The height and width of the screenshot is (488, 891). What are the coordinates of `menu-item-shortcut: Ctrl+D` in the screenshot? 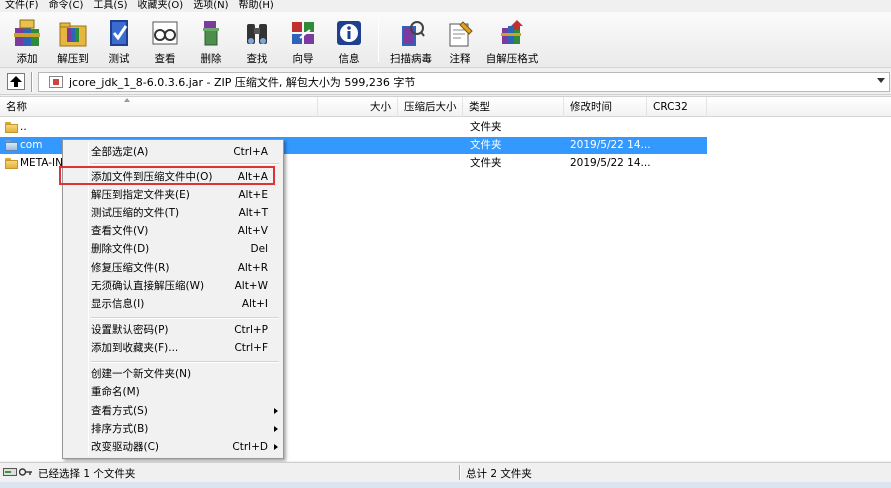 It's located at (250, 447).